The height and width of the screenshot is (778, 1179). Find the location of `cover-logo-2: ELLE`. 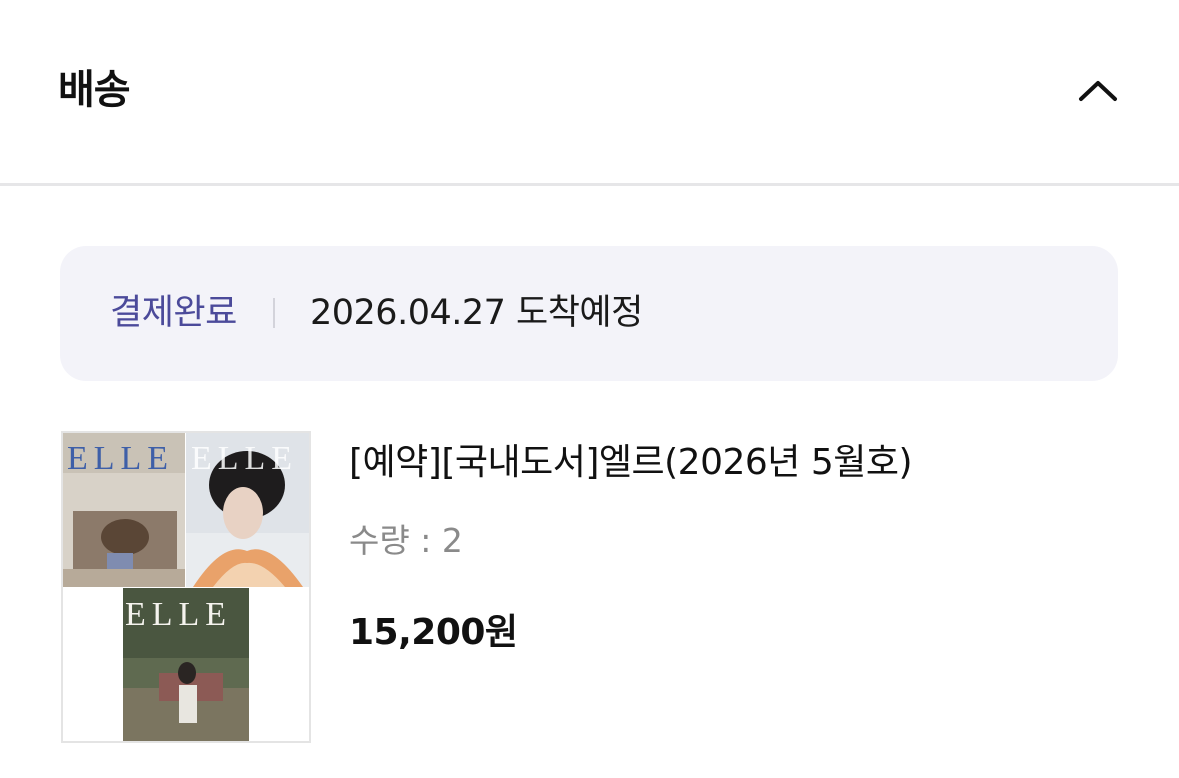

cover-logo-2: ELLE is located at coordinates (244, 458).